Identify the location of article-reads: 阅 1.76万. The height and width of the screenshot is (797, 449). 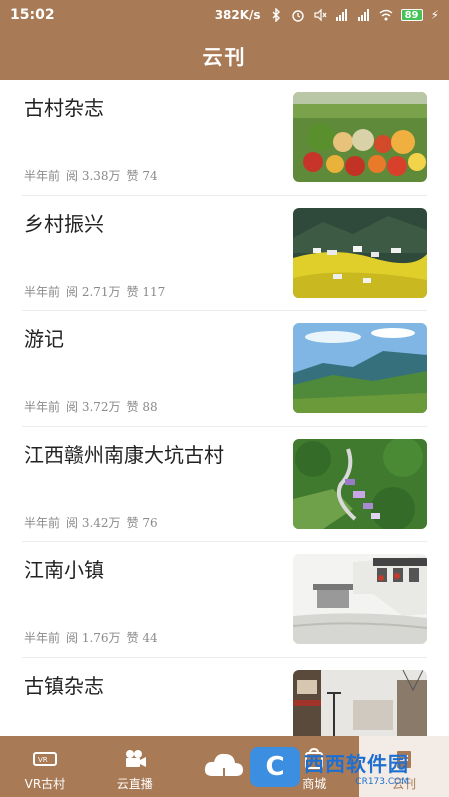
(93, 638).